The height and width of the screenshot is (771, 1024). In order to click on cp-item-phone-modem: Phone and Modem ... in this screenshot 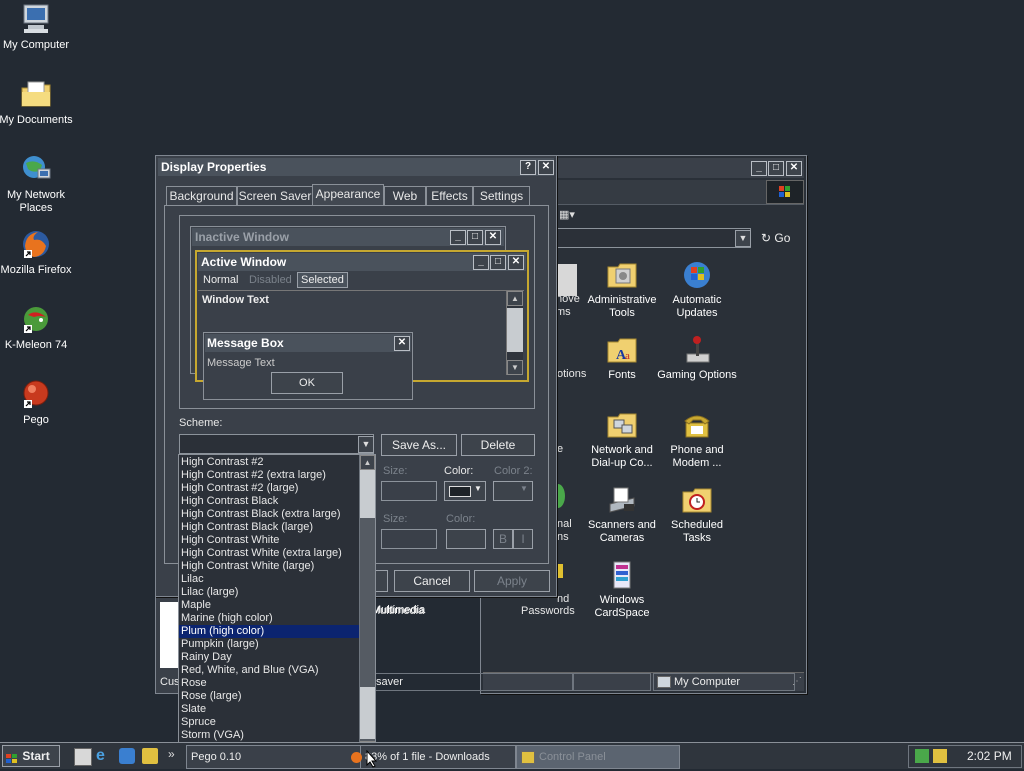, I will do `click(697, 439)`.